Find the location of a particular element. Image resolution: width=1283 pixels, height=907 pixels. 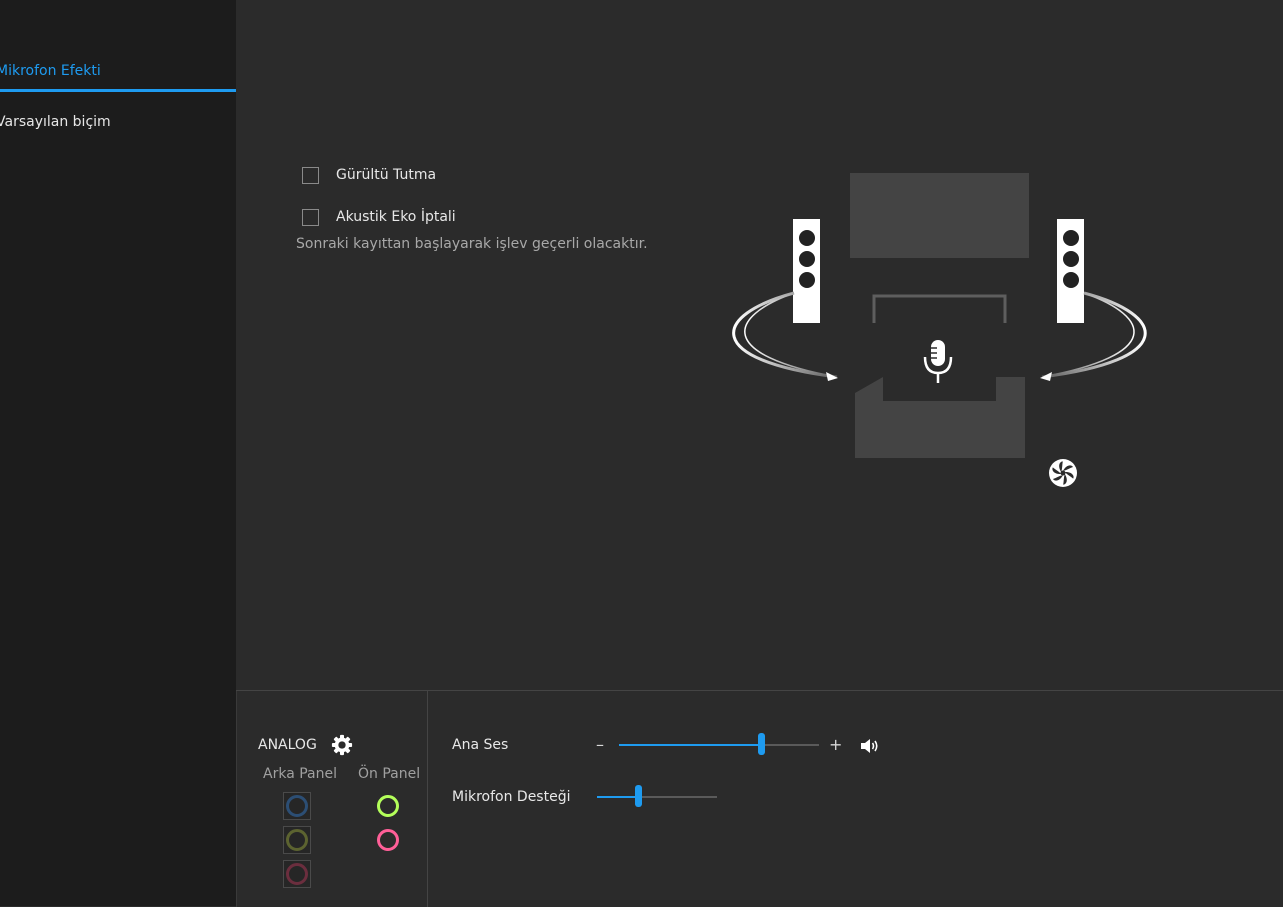

analog-panel: ANALOG Arka Panel Ön Panel is located at coordinates (332, 799).